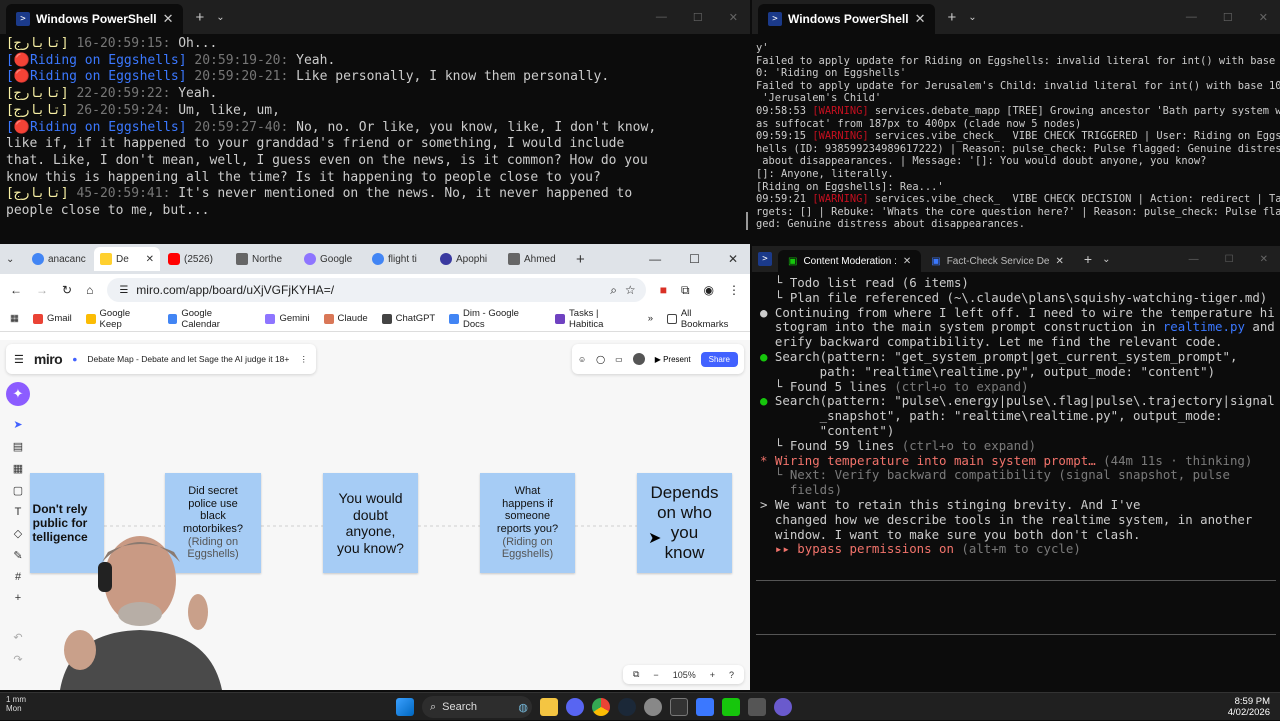  Describe the element at coordinates (376, 290) in the screenshot. I see `address-bar: ☰ miro.com/app/board/uXjVGFjKYHA=/ ⌕ ☆` at that location.